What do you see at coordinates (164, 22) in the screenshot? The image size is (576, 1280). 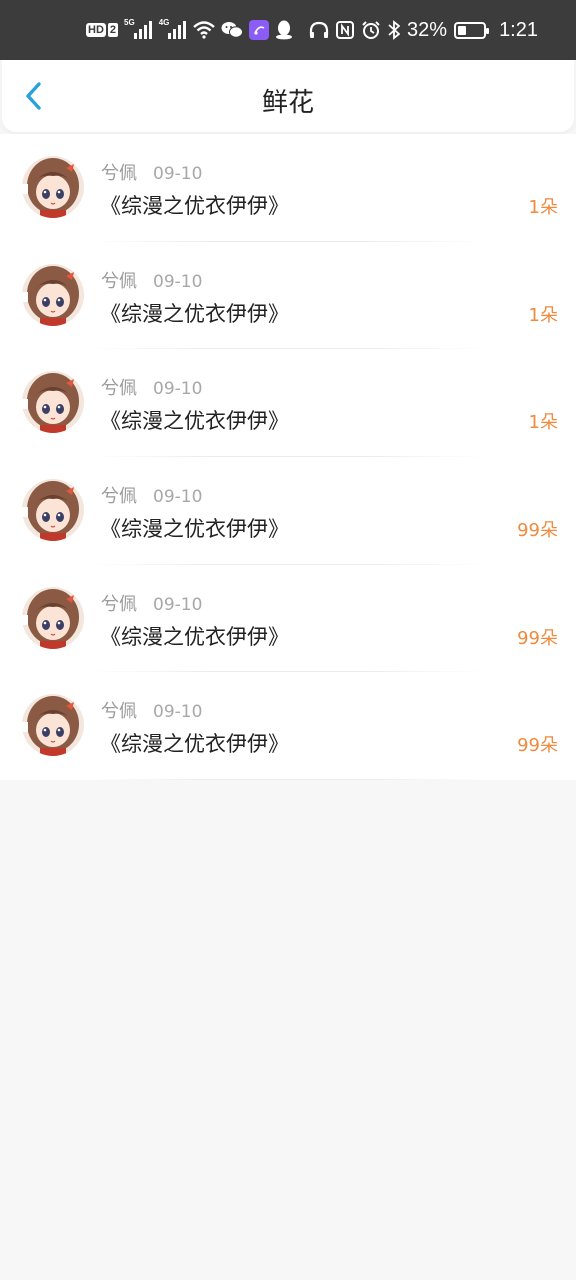 I see `signal-4g-label: 4G` at bounding box center [164, 22].